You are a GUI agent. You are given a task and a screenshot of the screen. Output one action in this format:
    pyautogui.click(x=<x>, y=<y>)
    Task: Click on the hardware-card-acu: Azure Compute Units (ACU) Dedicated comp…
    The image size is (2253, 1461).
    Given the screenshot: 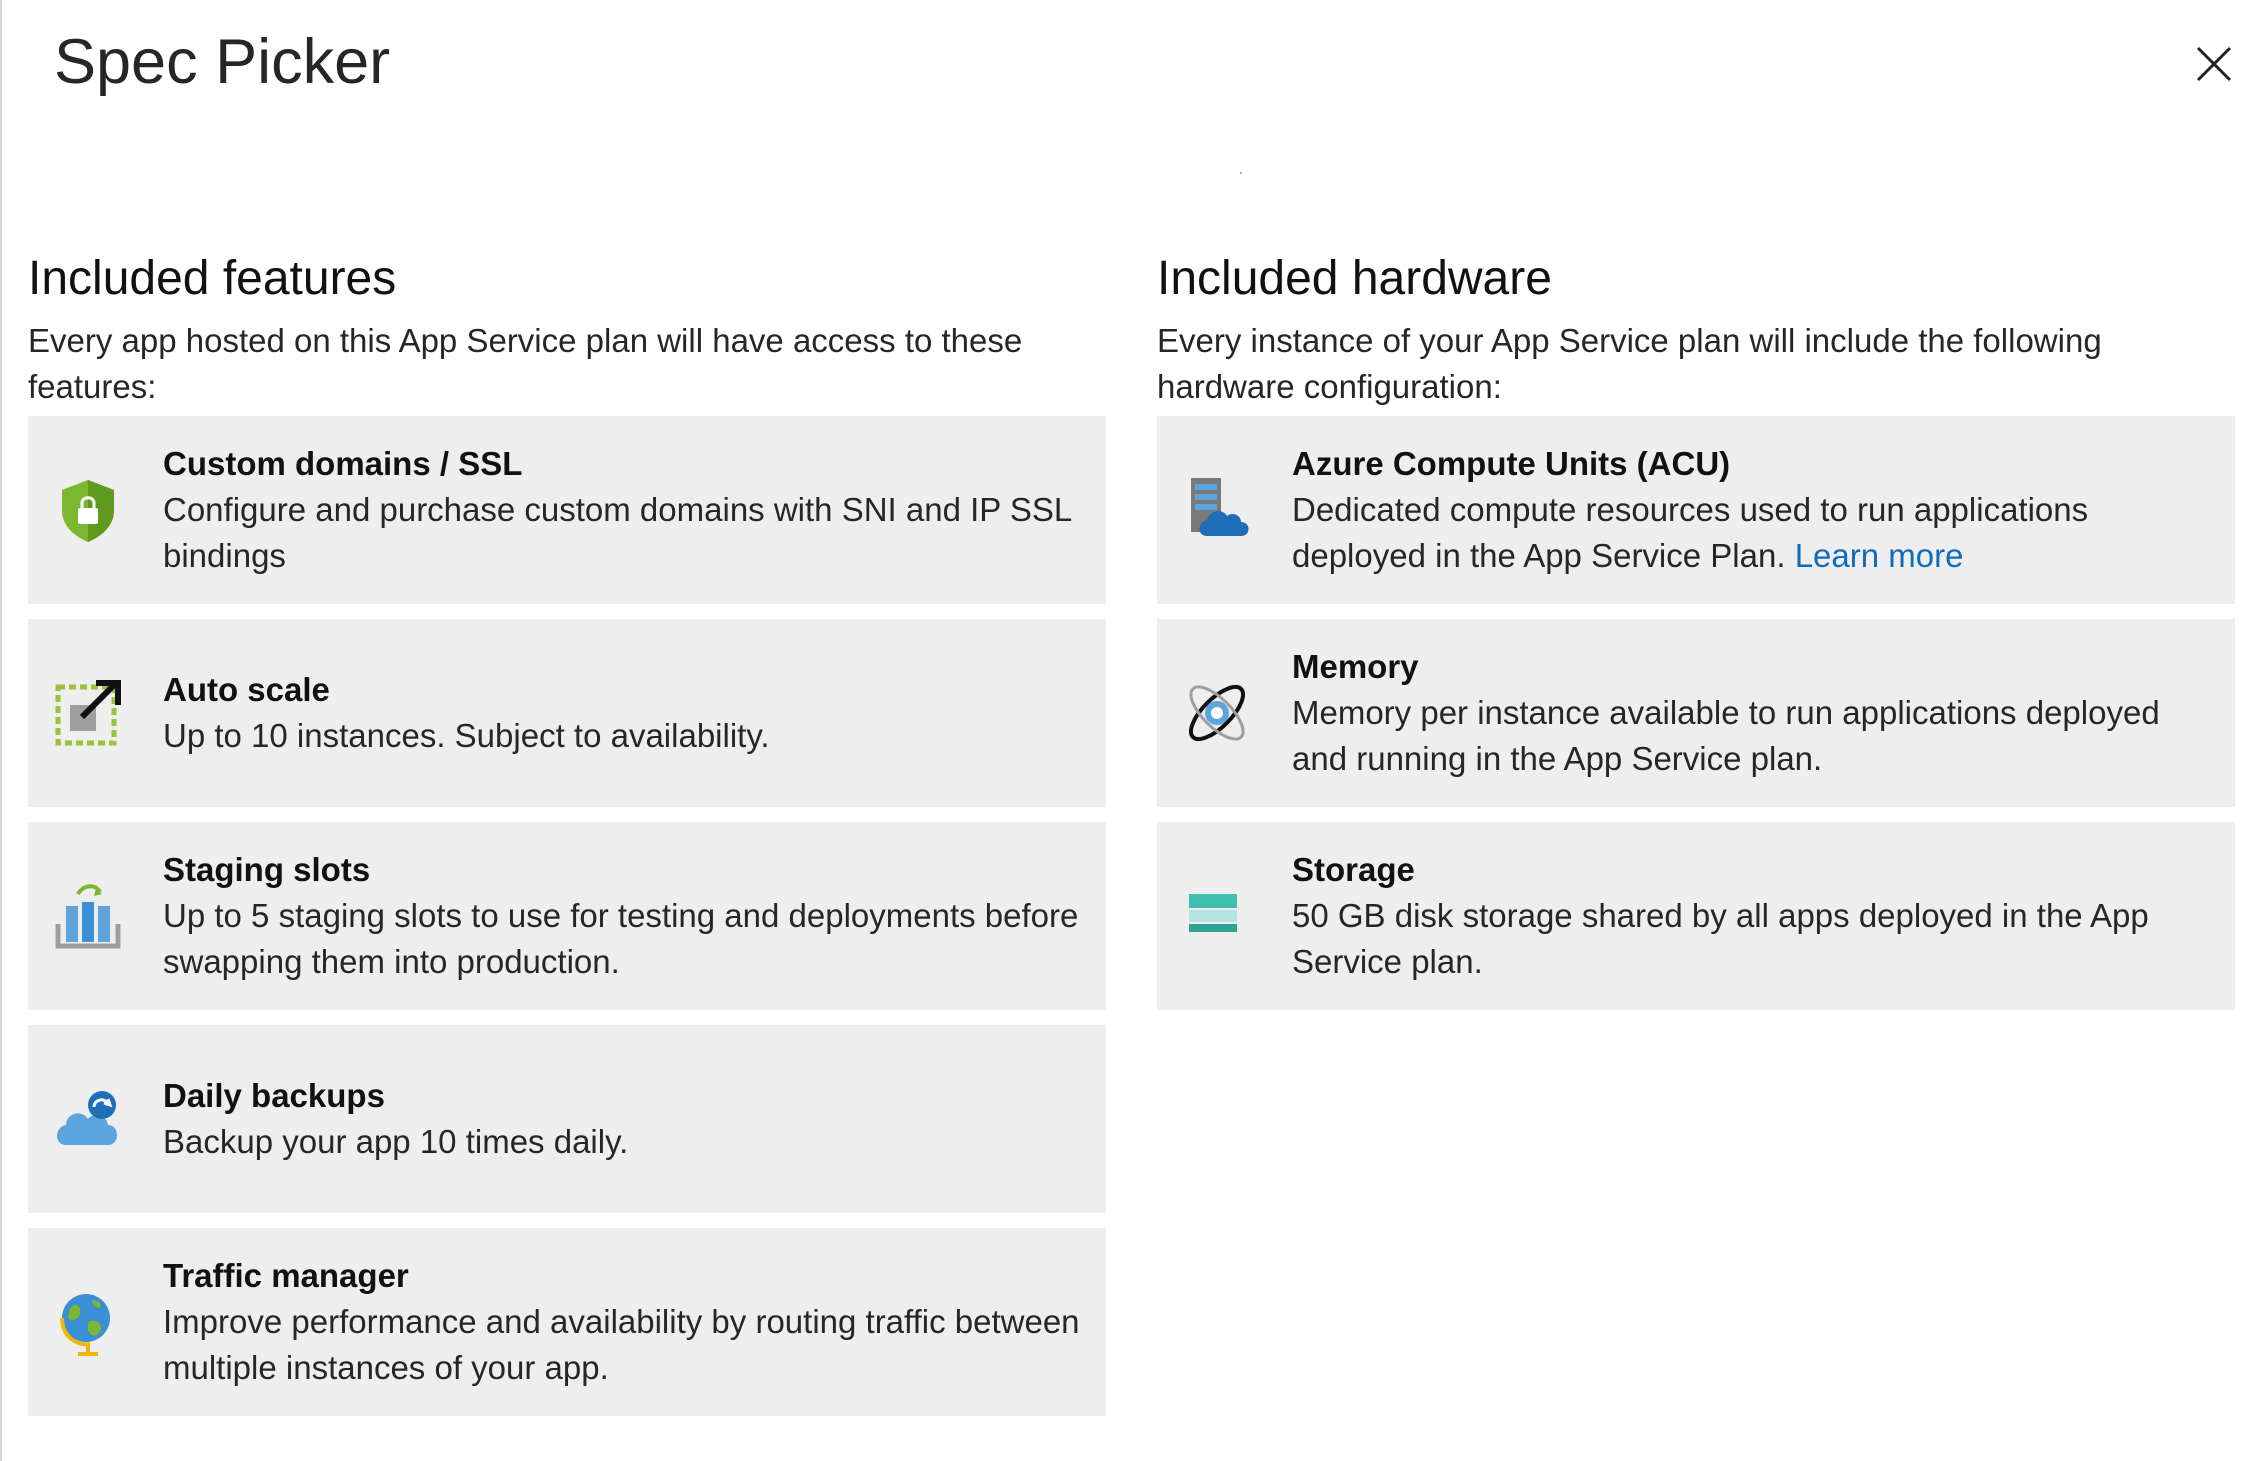 What is the action you would take?
    pyautogui.click(x=1696, y=510)
    